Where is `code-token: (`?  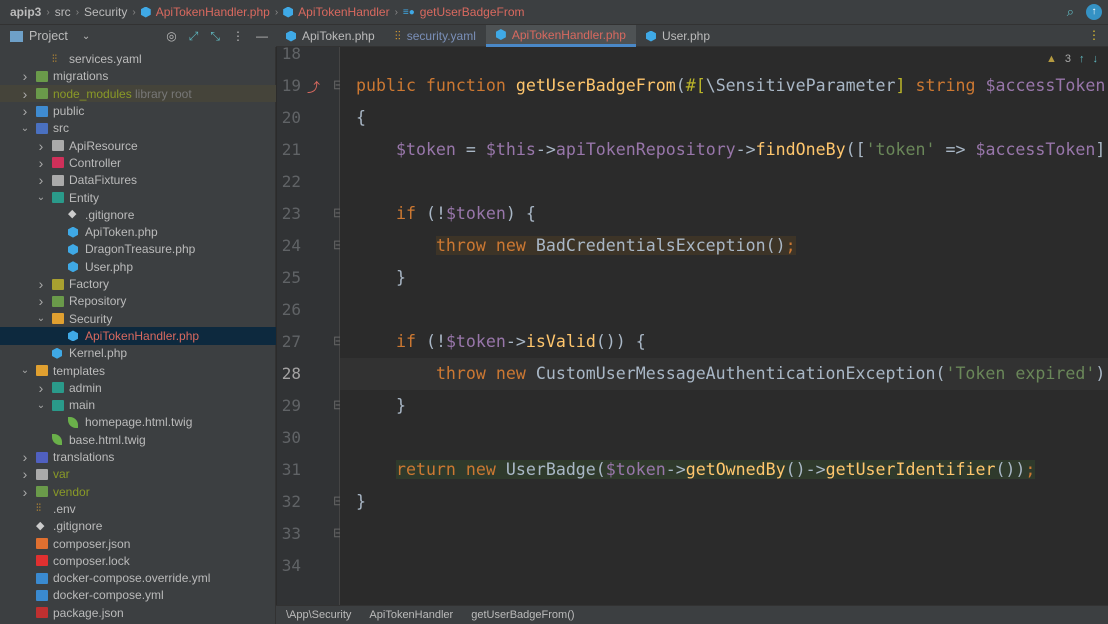
code-token: ( is located at coordinates (680, 85).